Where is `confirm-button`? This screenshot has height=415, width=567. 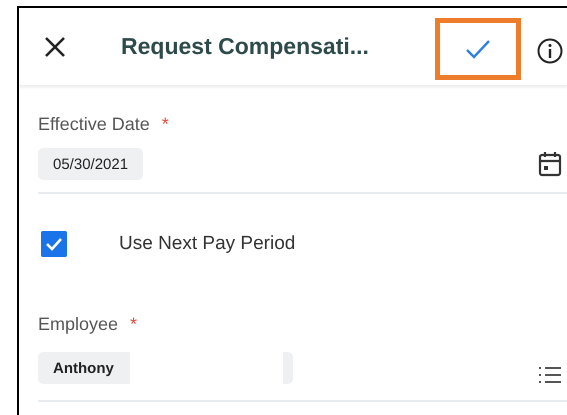 confirm-button is located at coordinates (478, 49).